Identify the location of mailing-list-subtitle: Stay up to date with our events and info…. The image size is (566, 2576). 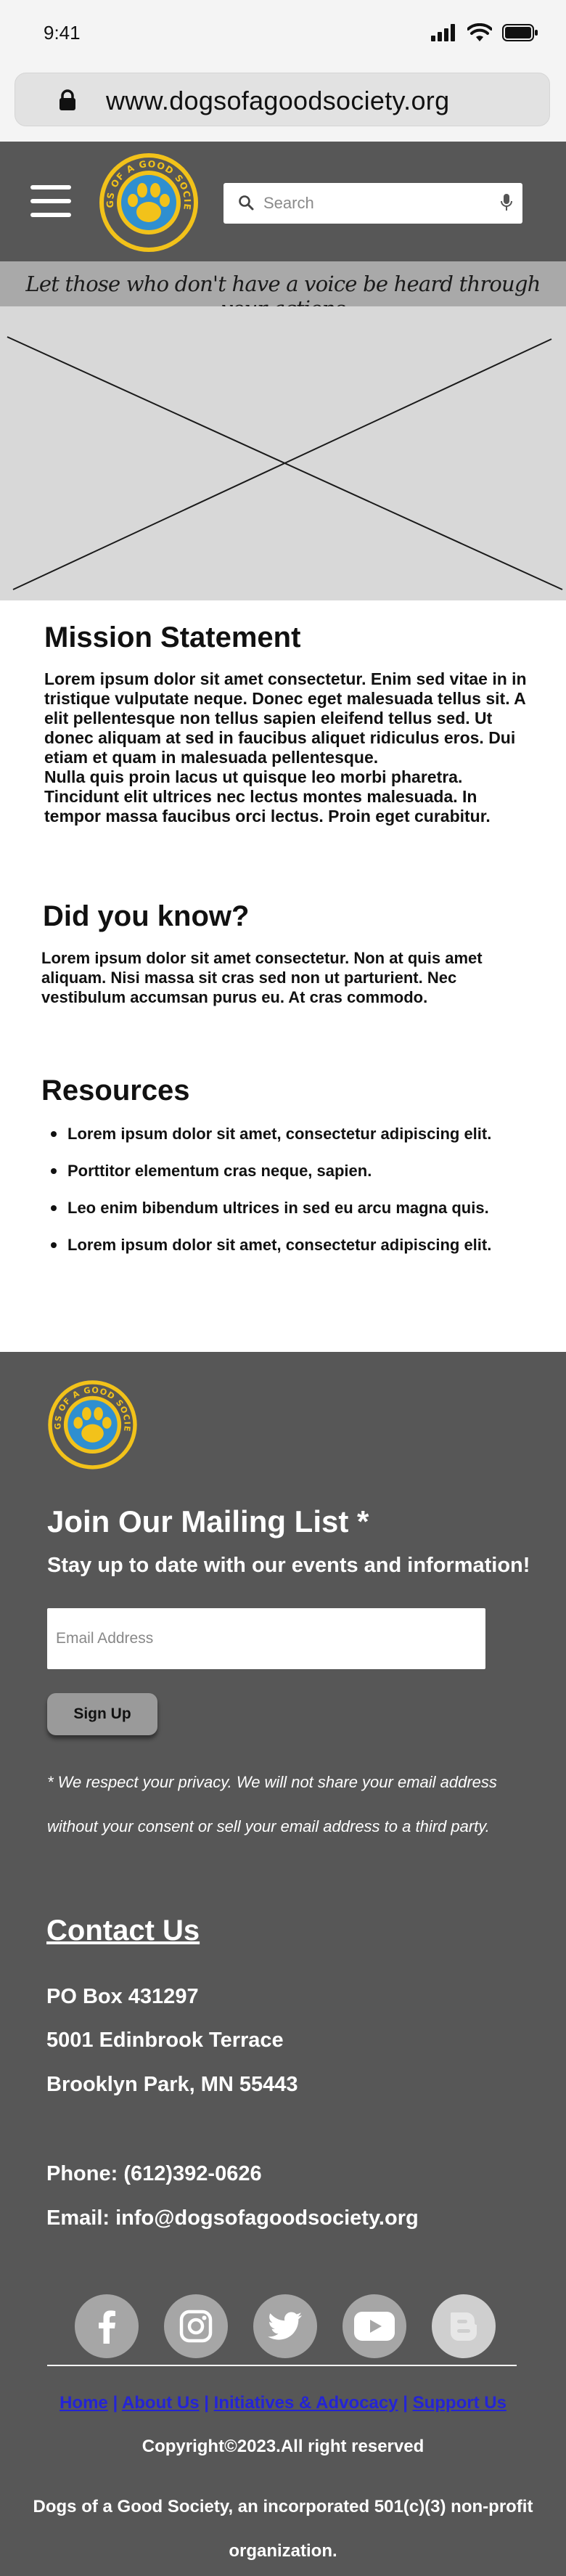
(288, 1565).